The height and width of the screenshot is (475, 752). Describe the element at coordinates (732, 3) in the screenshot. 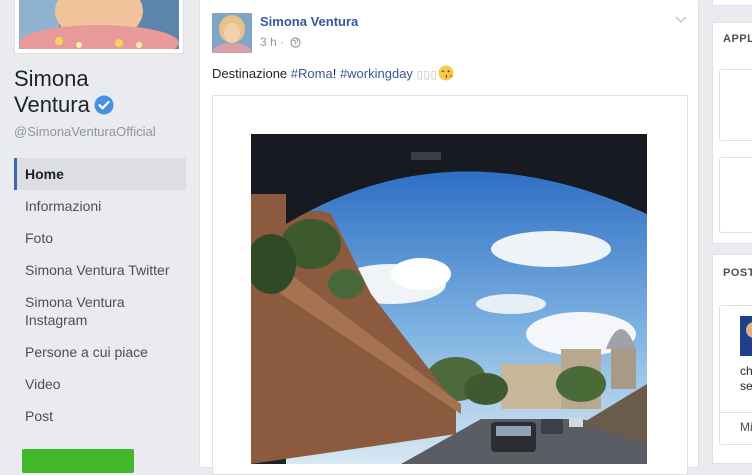

I see `apps-card` at that location.